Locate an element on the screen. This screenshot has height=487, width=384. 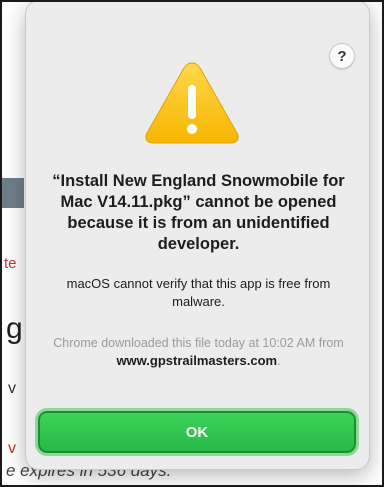
download-info-period: . is located at coordinates (279, 361).